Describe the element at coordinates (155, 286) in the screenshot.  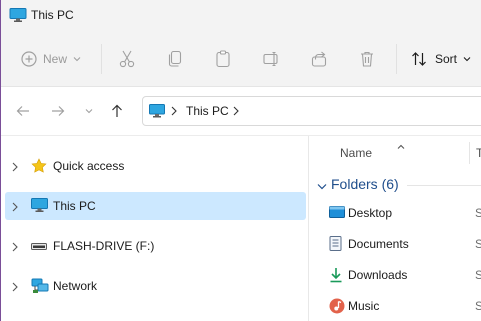
I see `nav-item-network: Network` at that location.